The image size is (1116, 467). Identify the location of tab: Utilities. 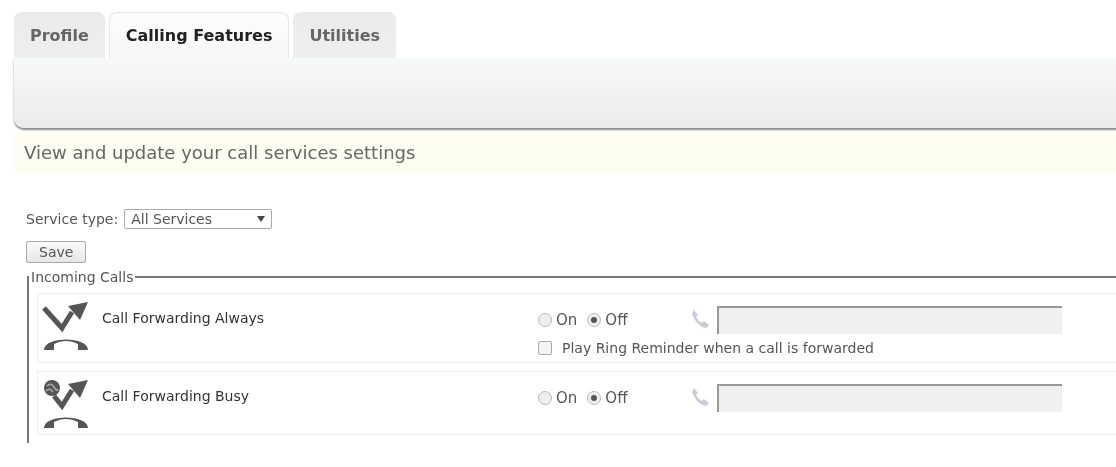
(345, 35).